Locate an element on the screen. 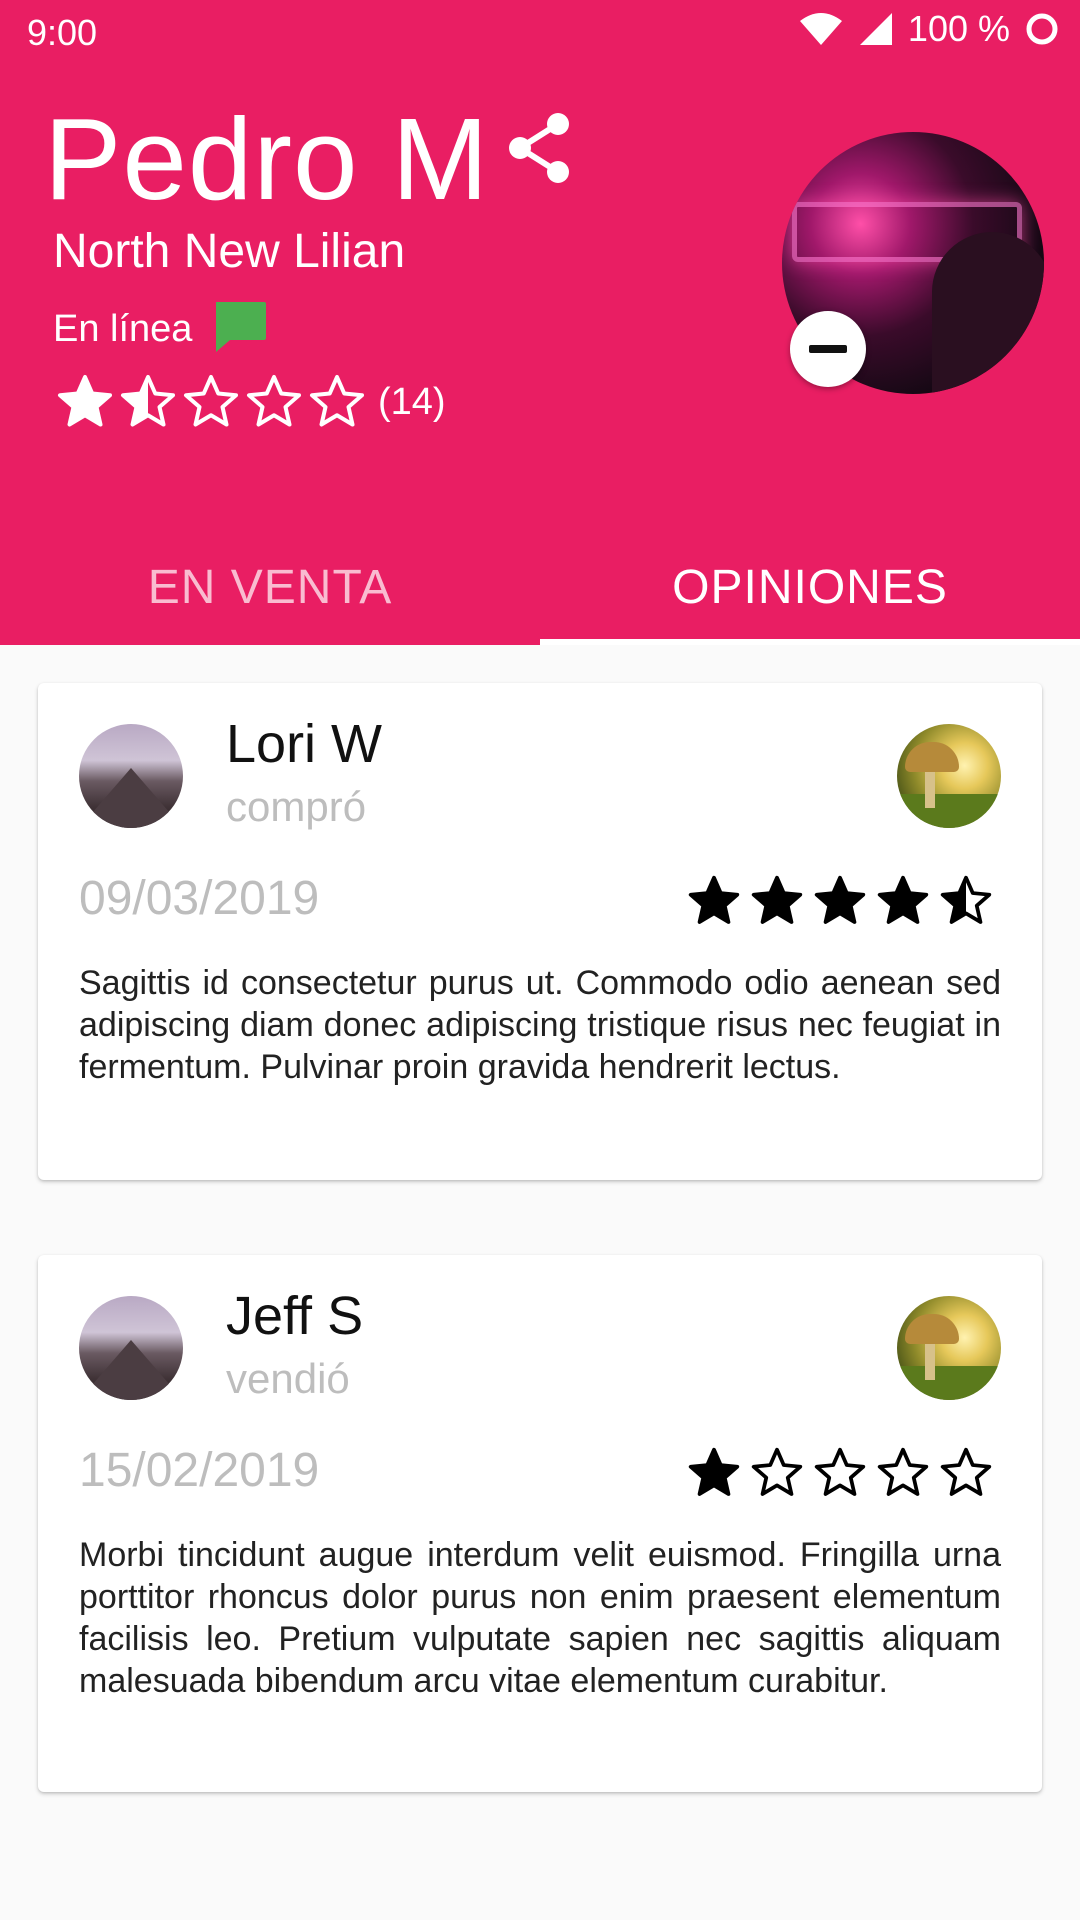 The height and width of the screenshot is (1920, 1080). status-time: 9:00 is located at coordinates (62, 32).